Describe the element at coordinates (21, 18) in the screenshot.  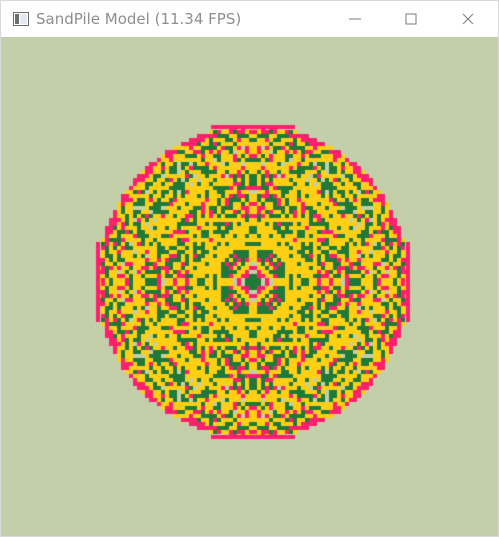
I see `app-window-icon` at that location.